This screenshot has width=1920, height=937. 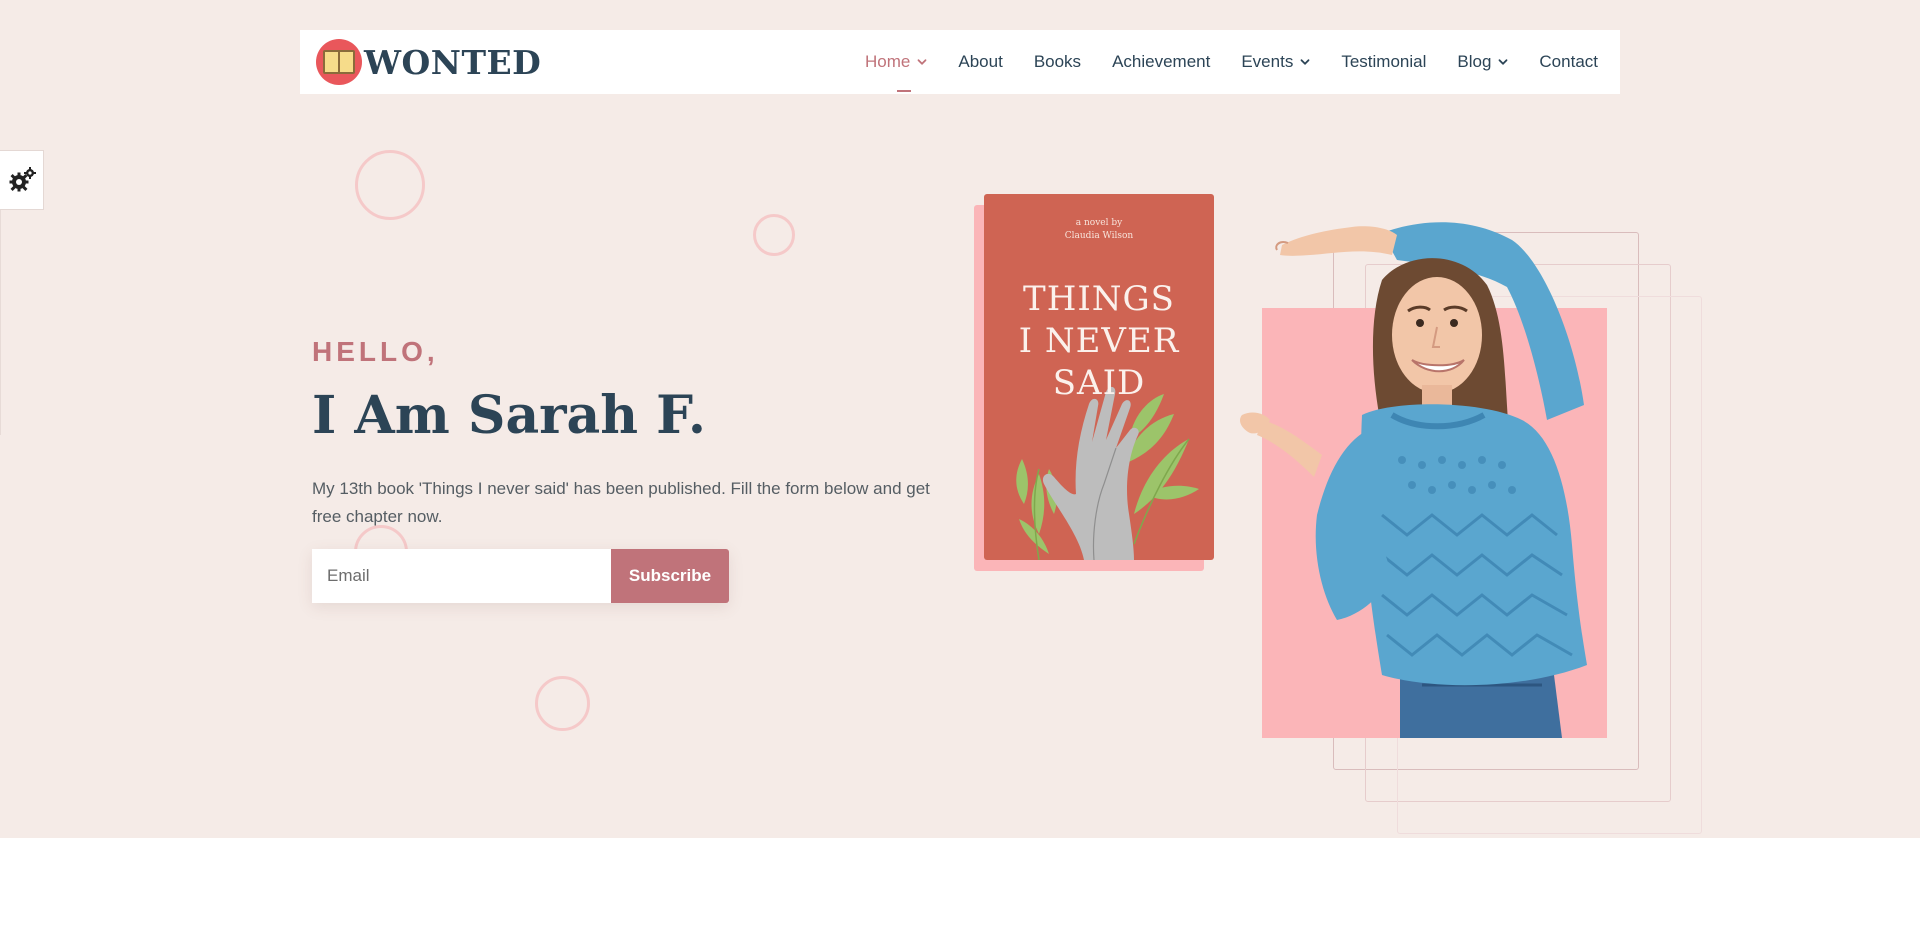 I want to click on nav-item-about: About, so click(x=980, y=62).